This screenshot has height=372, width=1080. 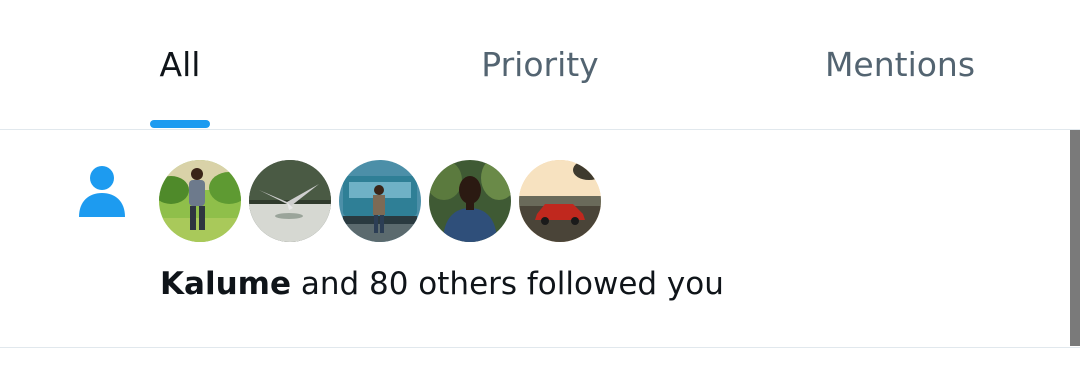 I want to click on person-icon, so click(x=102, y=191).